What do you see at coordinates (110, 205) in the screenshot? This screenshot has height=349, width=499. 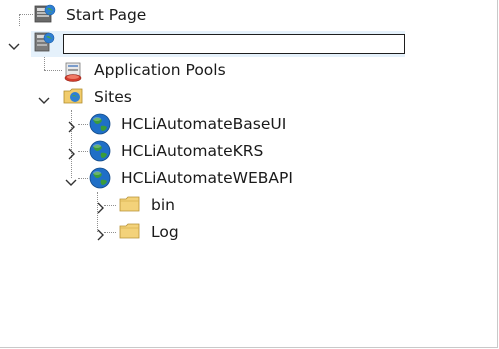 I see `tree-item-folder: bin` at bounding box center [110, 205].